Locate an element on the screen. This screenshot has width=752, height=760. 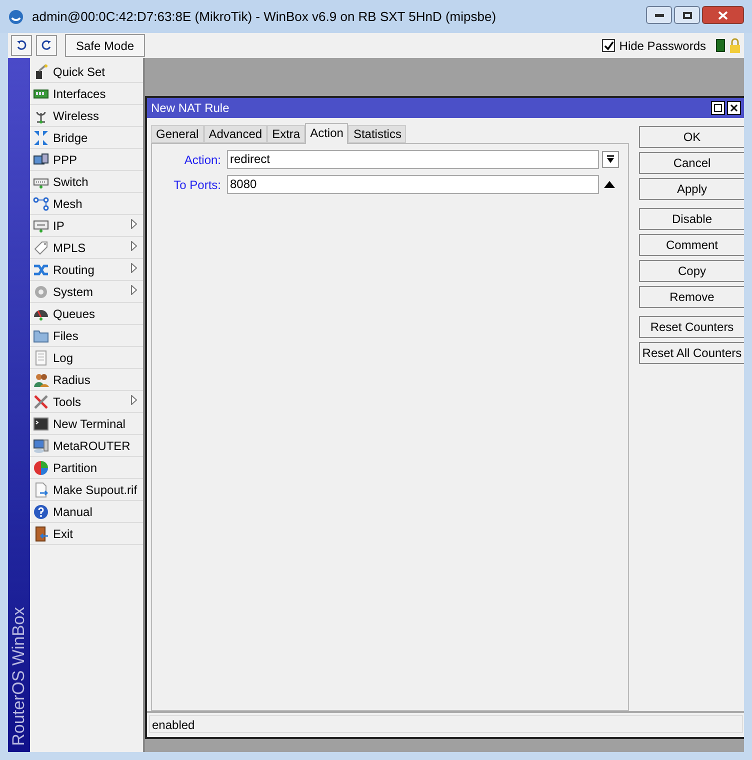
menu-item: Exit is located at coordinates (86, 534).